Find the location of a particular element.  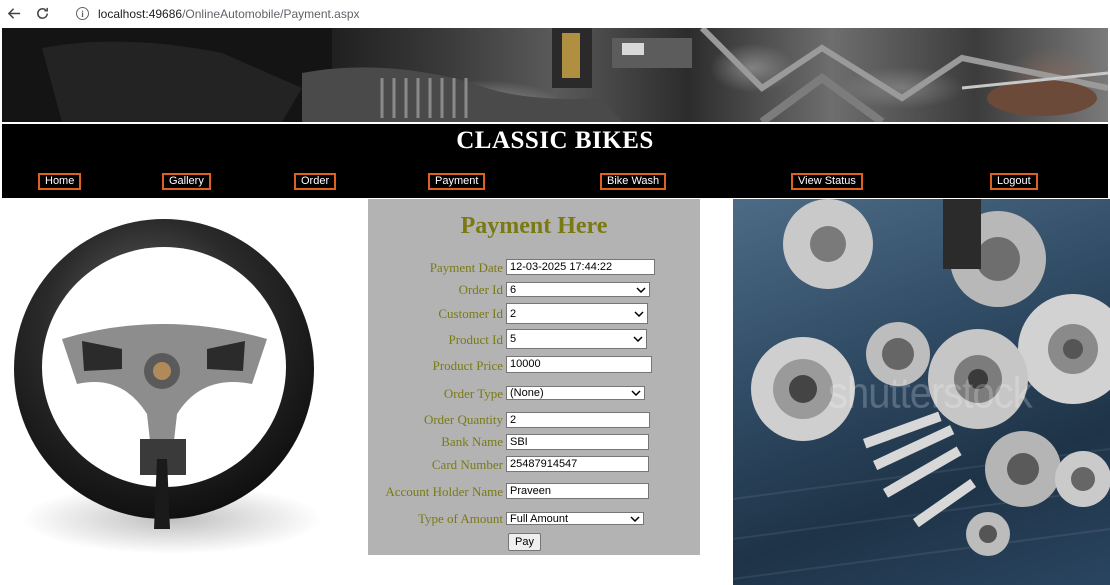

product-price-label: Product Price is located at coordinates (467, 365).